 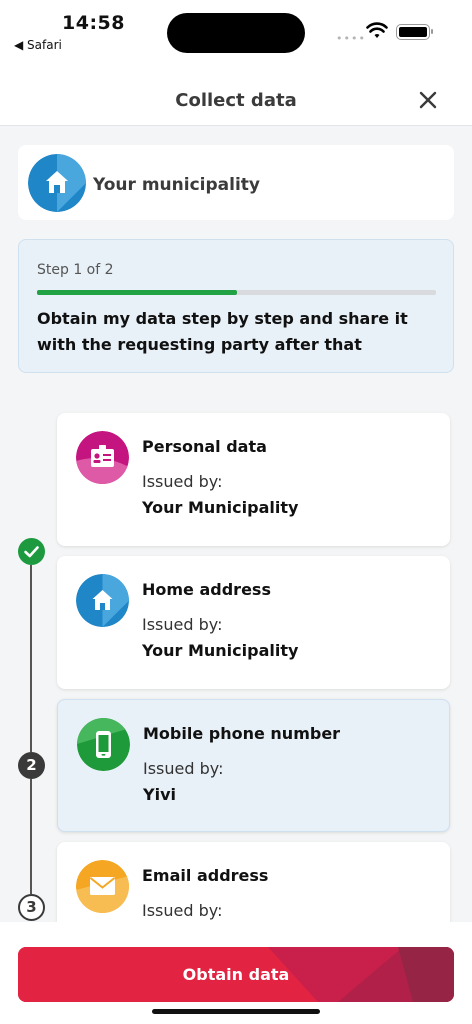 What do you see at coordinates (205, 875) in the screenshot?
I see `card-title: Email address` at bounding box center [205, 875].